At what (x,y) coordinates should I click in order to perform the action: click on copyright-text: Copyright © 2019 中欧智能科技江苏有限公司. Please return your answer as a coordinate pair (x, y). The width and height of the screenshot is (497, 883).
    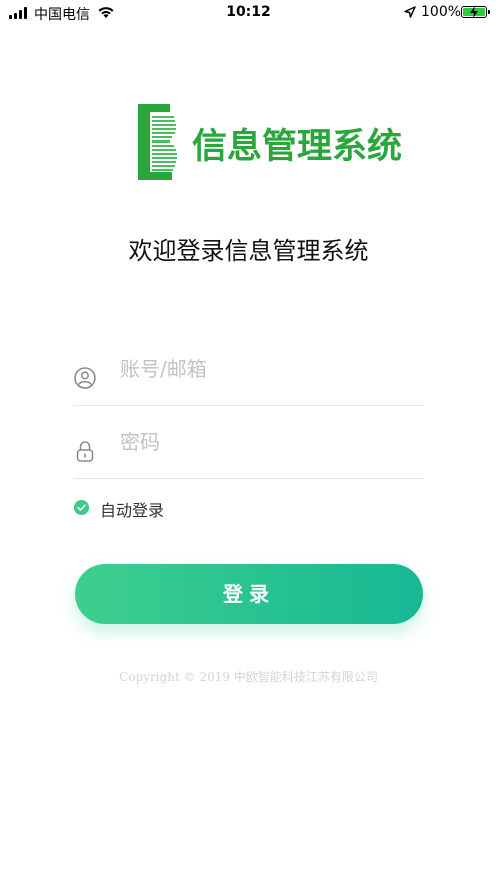
    Looking at the image, I should click on (248, 677).